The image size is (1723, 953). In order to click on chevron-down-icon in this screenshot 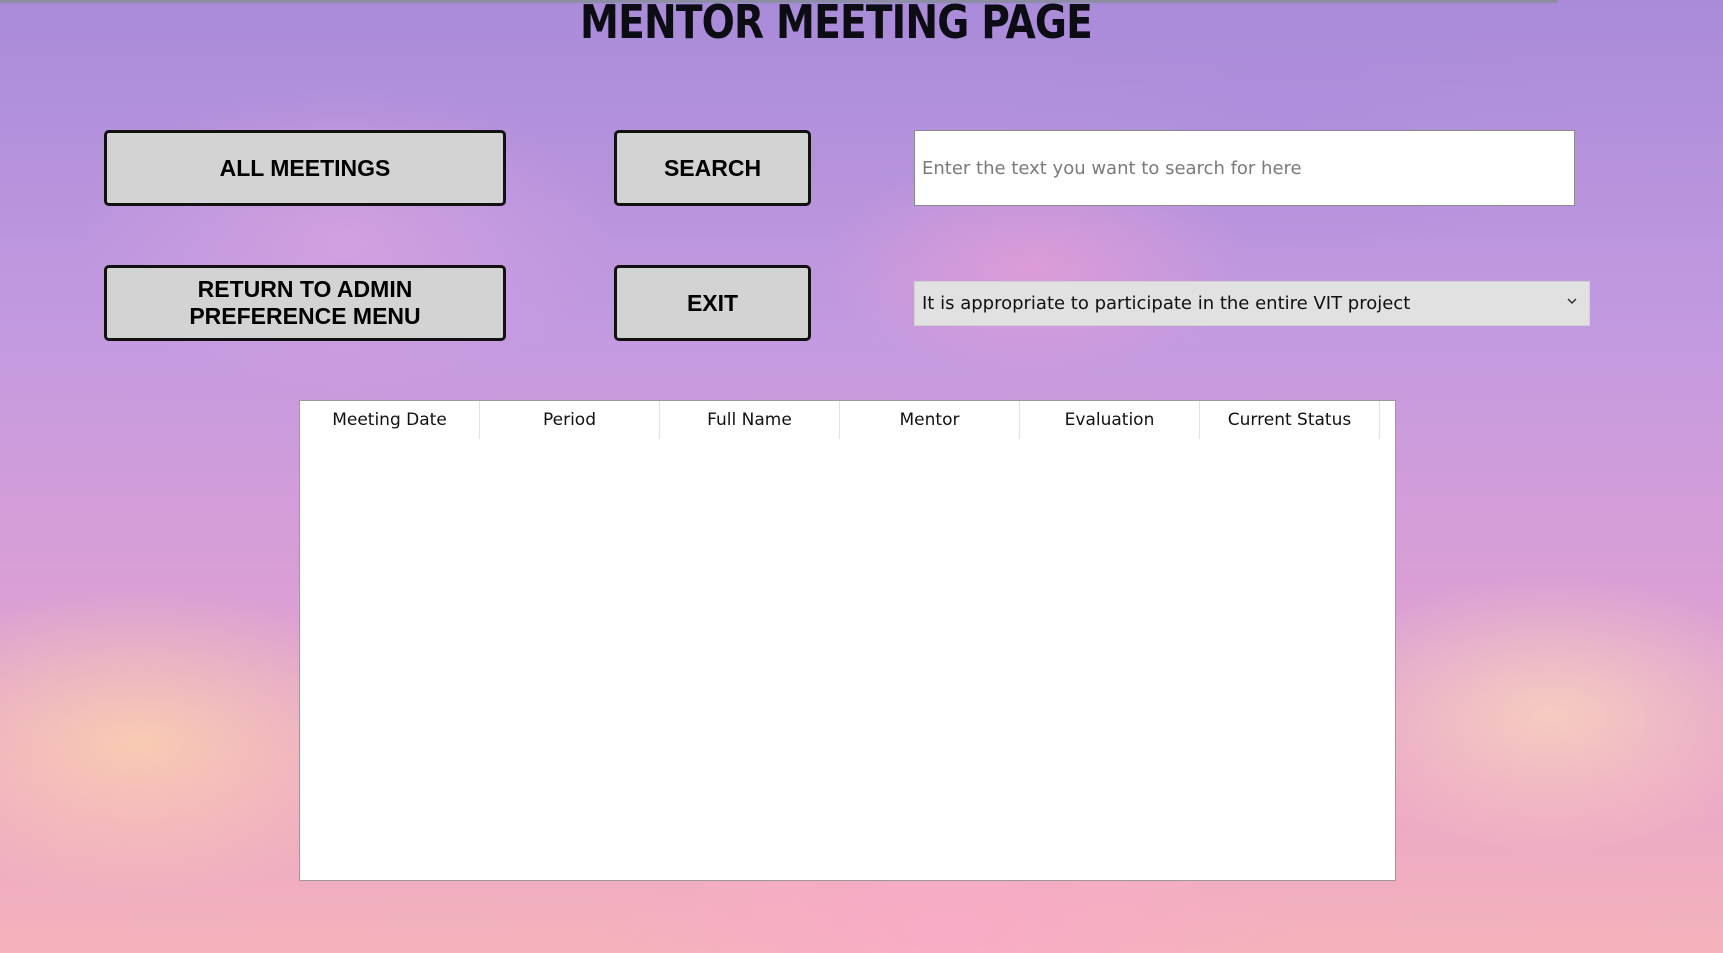, I will do `click(1572, 301)`.